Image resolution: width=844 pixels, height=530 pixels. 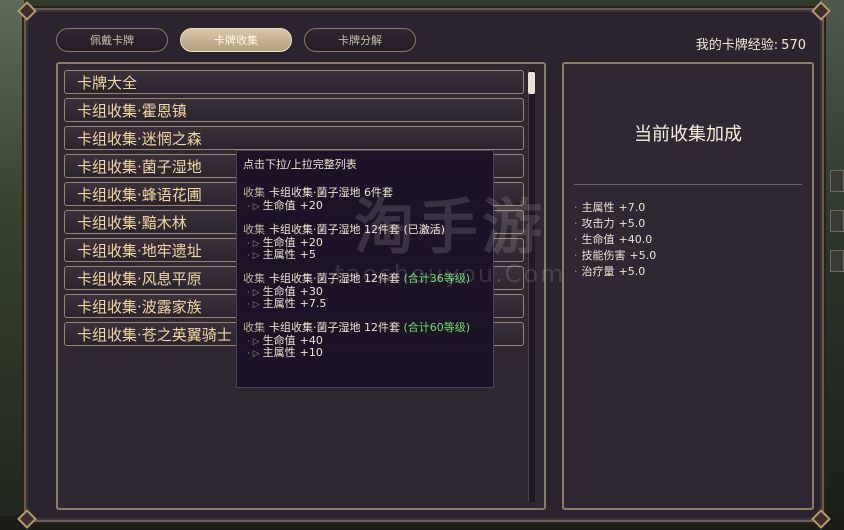 What do you see at coordinates (437, 327) in the screenshot?
I see `tooltip-level-requirement: (合计60等级)` at bounding box center [437, 327].